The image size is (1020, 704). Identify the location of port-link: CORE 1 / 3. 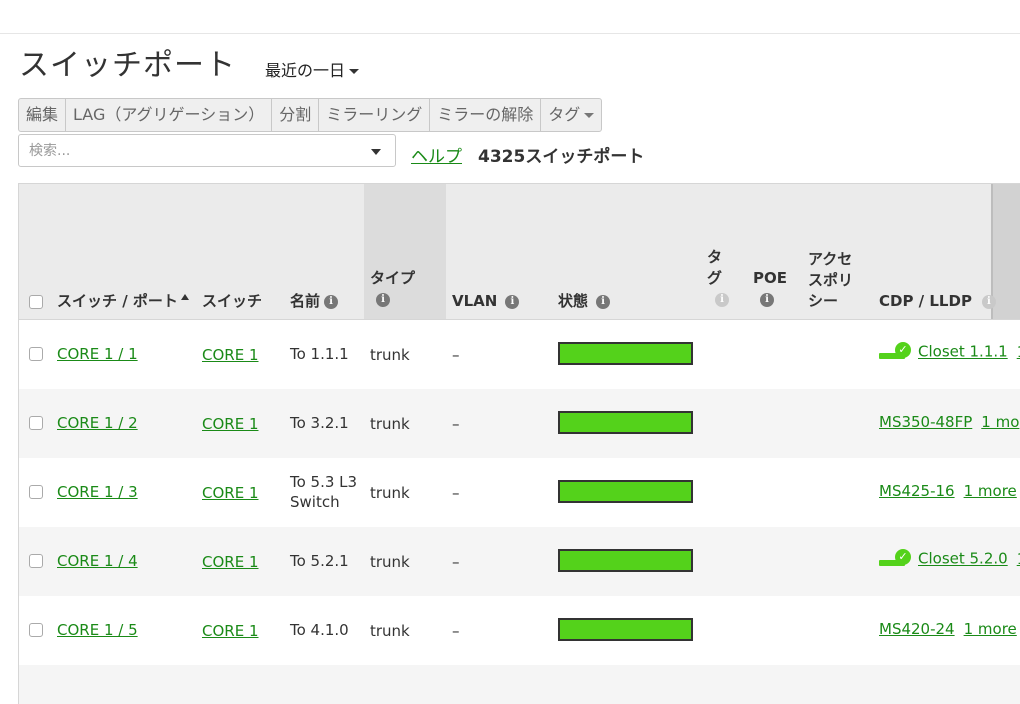
(97, 492).